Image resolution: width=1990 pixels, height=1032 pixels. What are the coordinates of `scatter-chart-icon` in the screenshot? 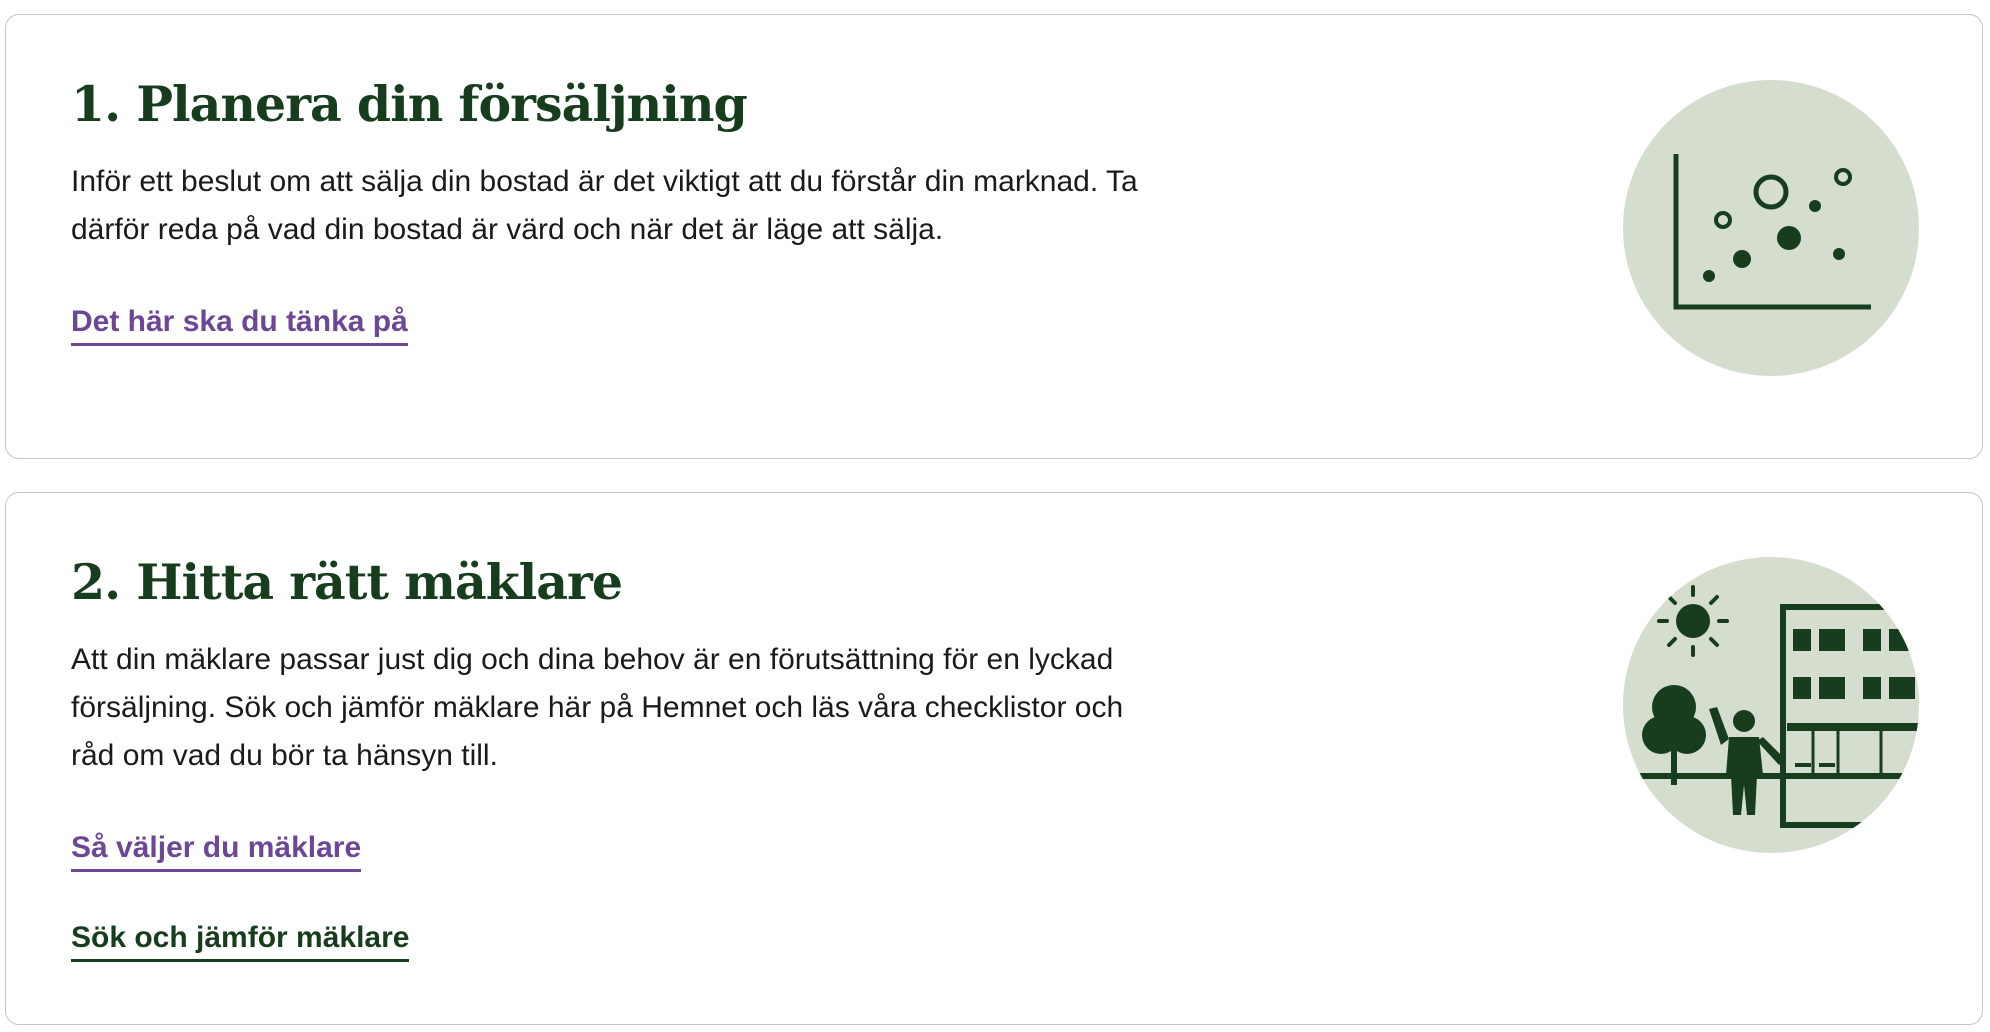 It's located at (1771, 228).